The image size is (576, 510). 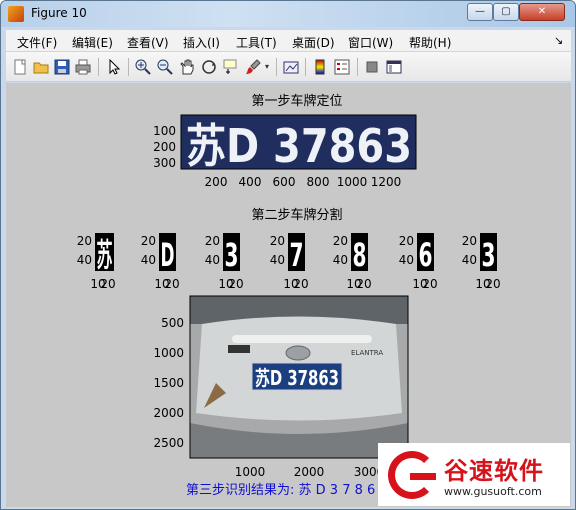 What do you see at coordinates (493, 491) in the screenshot?
I see `watermark-url: www.gusuoft.com` at bounding box center [493, 491].